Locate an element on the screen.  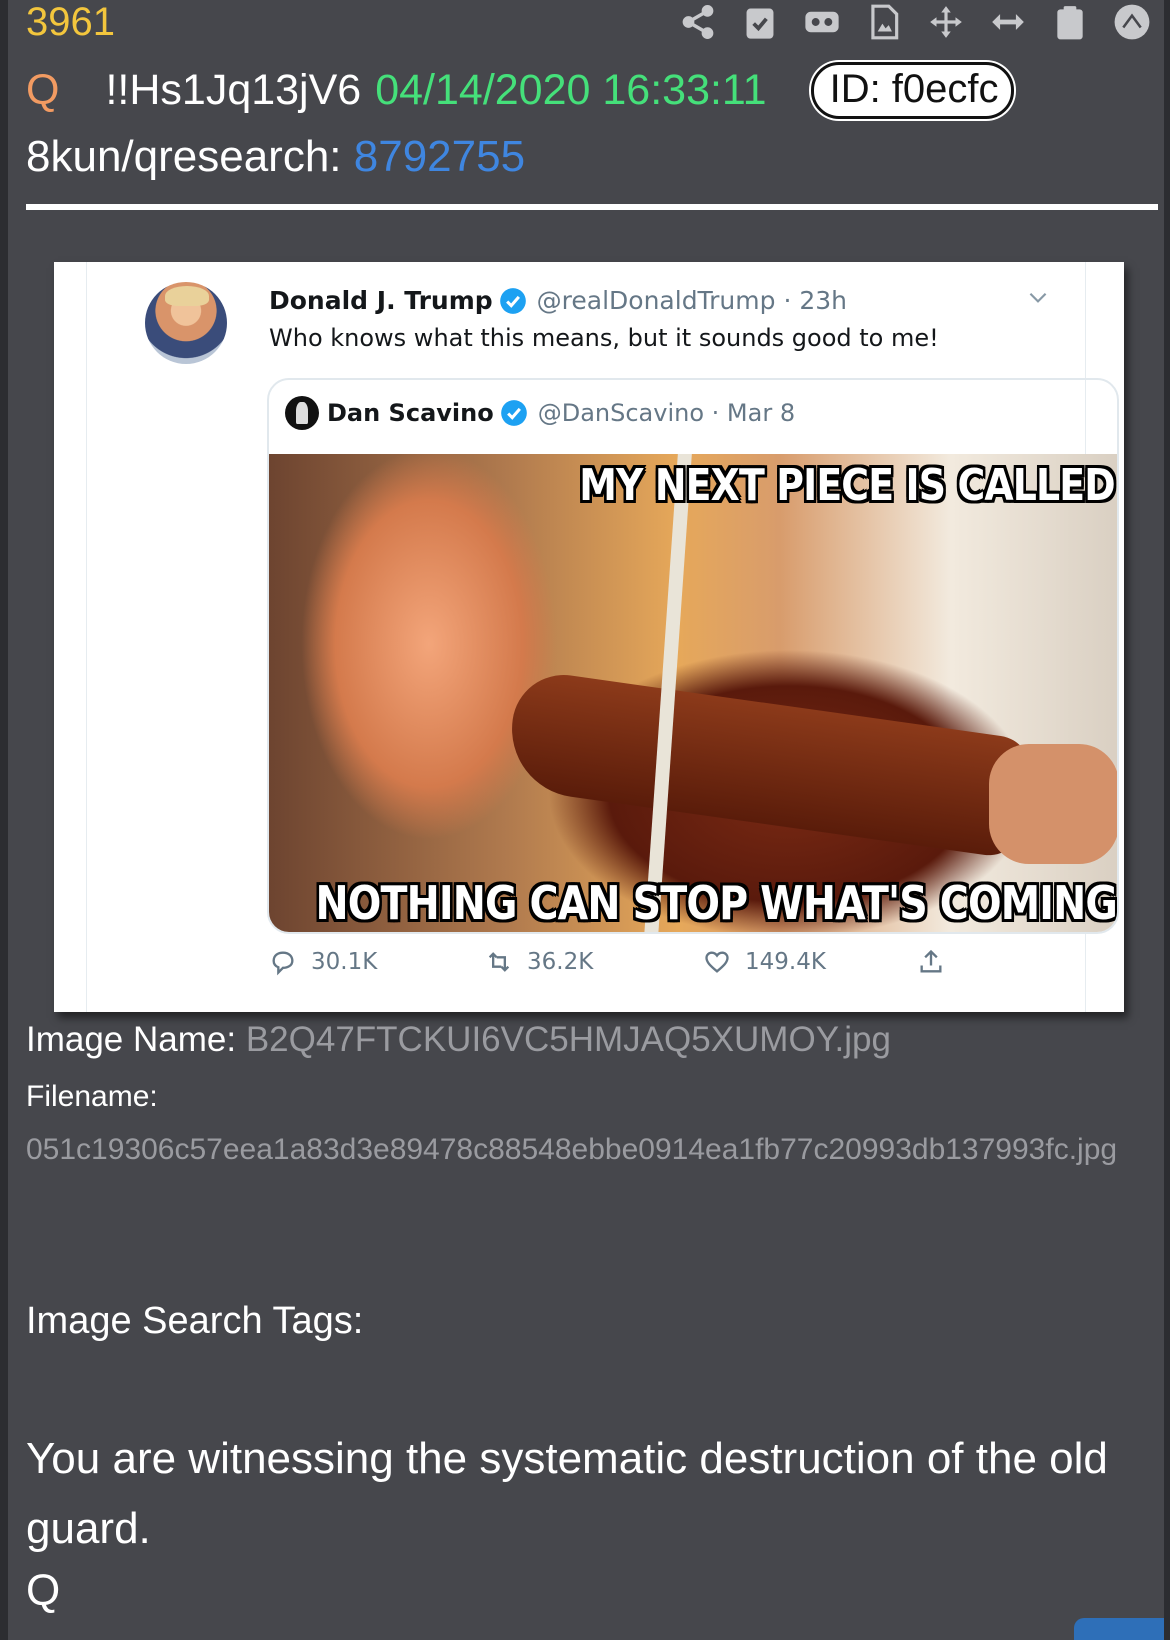
meme-violin is located at coordinates (769, 764).